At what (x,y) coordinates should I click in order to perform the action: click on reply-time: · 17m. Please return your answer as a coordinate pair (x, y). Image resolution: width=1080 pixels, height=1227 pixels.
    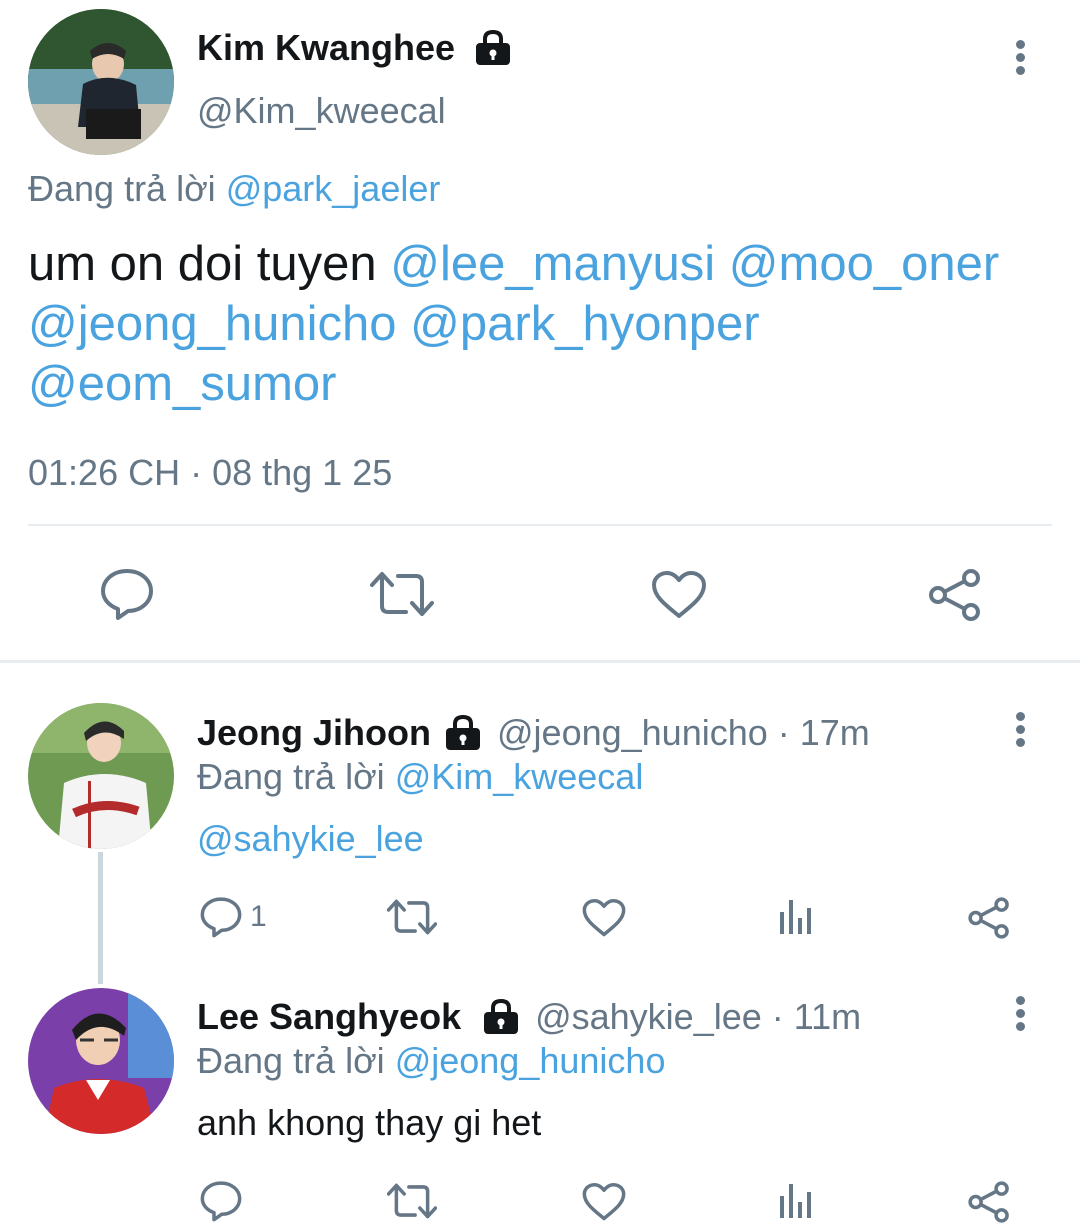
    Looking at the image, I should click on (823, 732).